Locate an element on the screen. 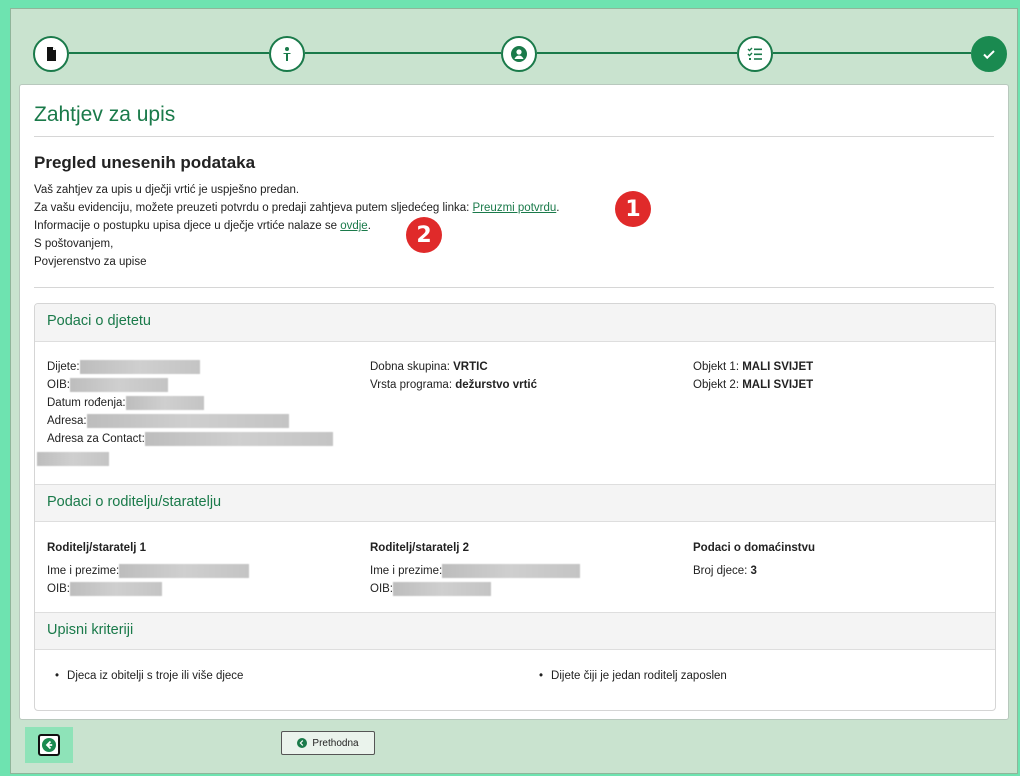 The height and width of the screenshot is (776, 1020). child-name-field: Dijete: is located at coordinates (123, 367).